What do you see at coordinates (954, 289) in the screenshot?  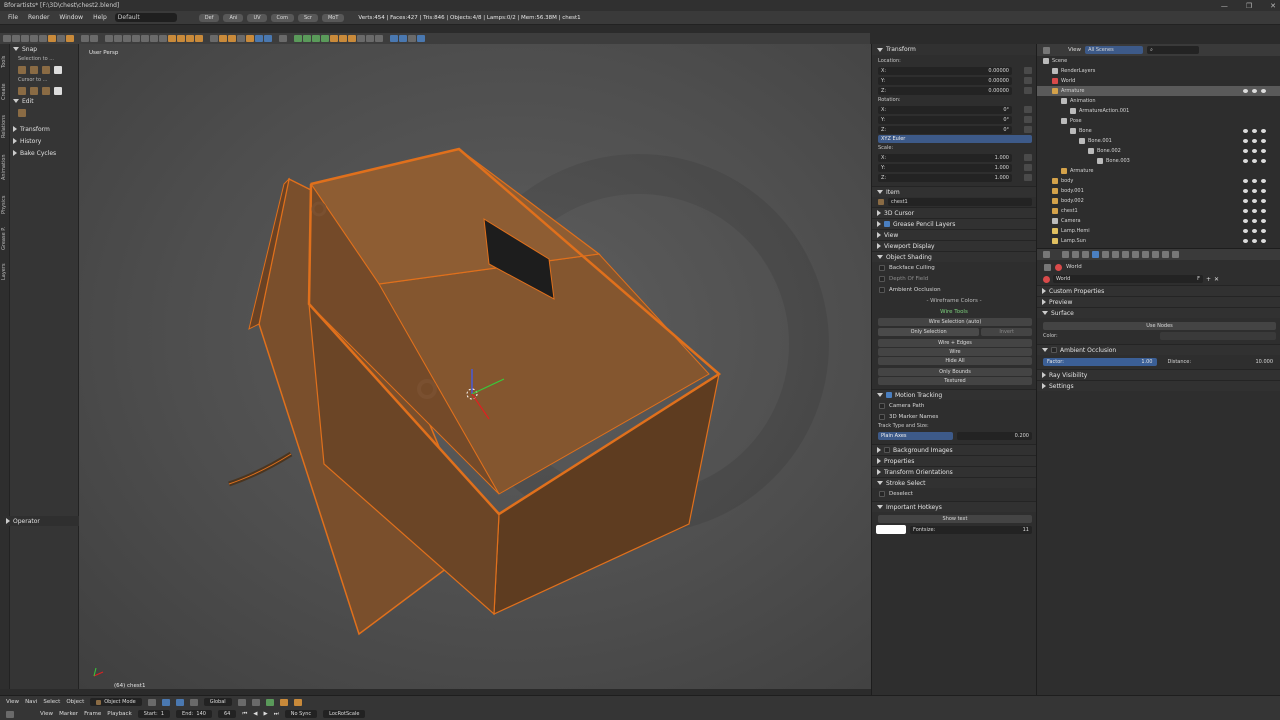 I see `ambient-occlusion-option: Ambient Occlusion` at bounding box center [954, 289].